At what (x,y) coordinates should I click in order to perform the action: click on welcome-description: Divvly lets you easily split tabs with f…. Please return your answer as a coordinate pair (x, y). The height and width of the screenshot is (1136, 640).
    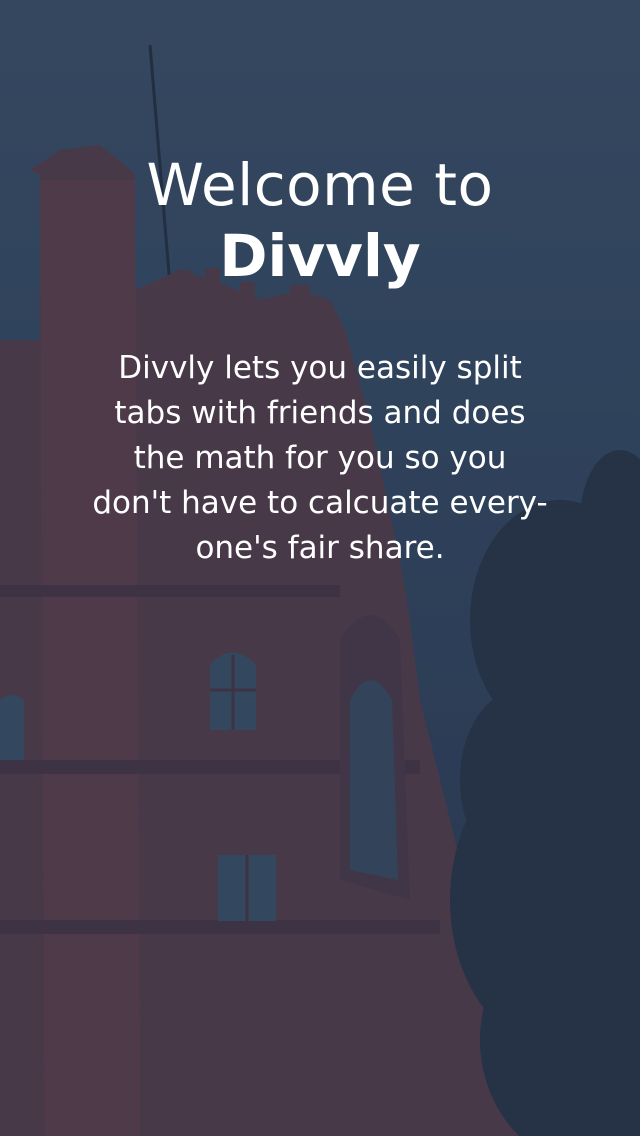
    Looking at the image, I should click on (320, 458).